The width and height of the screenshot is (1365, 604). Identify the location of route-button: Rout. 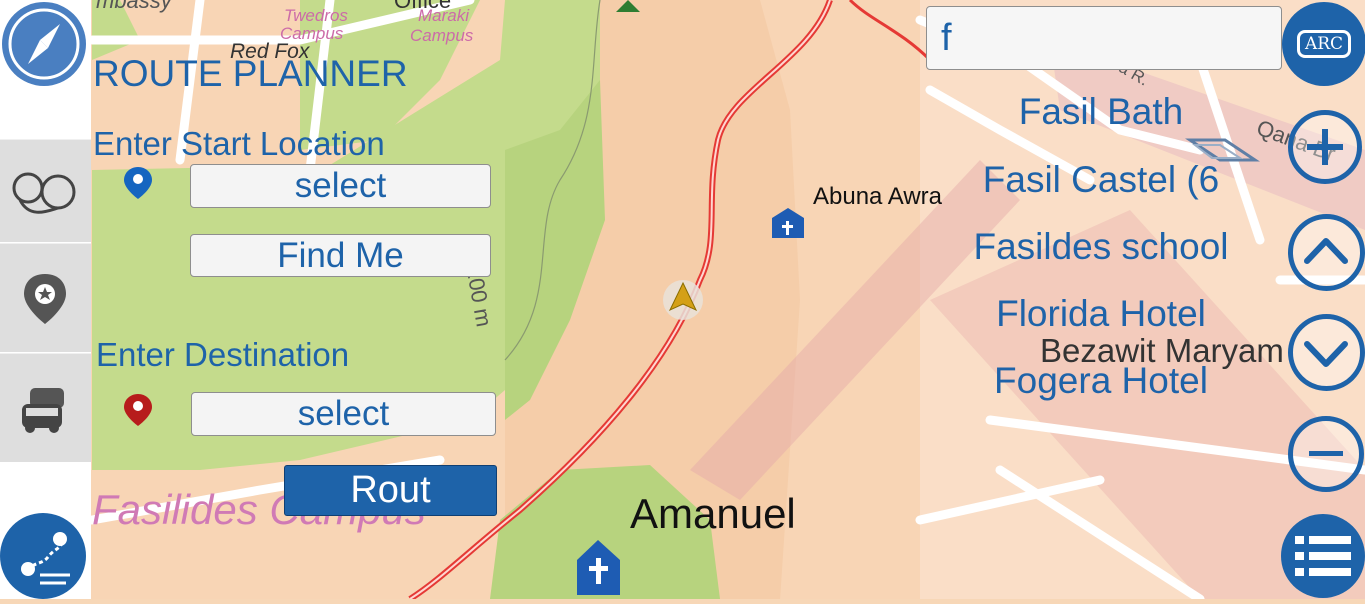
(390, 490).